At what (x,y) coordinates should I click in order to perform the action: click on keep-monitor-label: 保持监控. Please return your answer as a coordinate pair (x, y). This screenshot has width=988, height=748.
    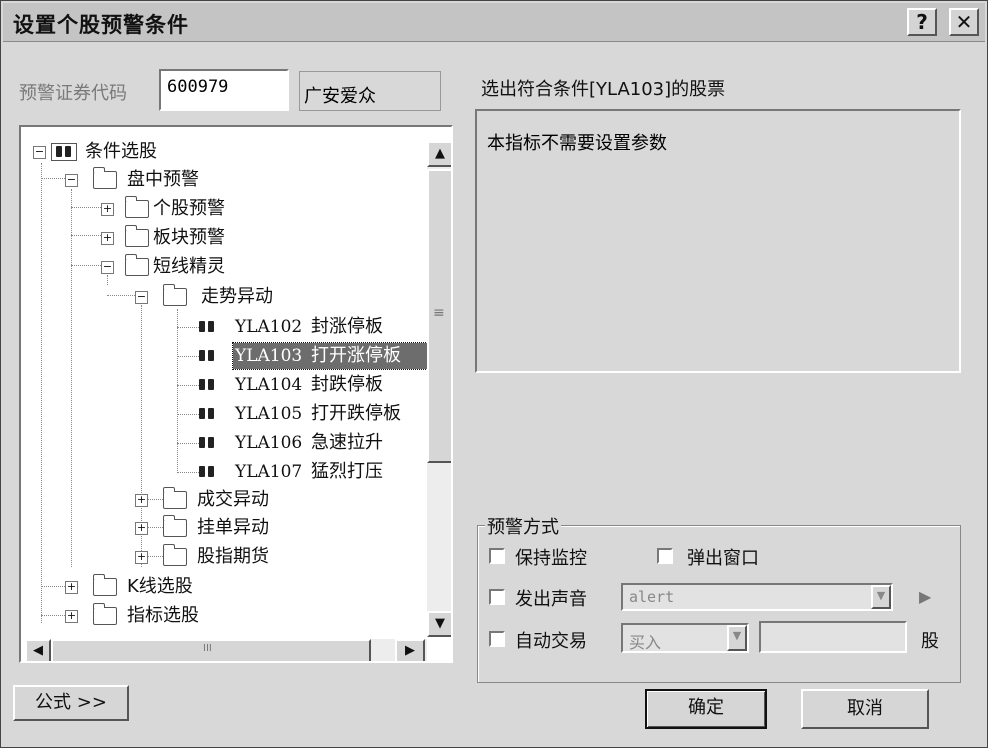
    Looking at the image, I should click on (551, 558).